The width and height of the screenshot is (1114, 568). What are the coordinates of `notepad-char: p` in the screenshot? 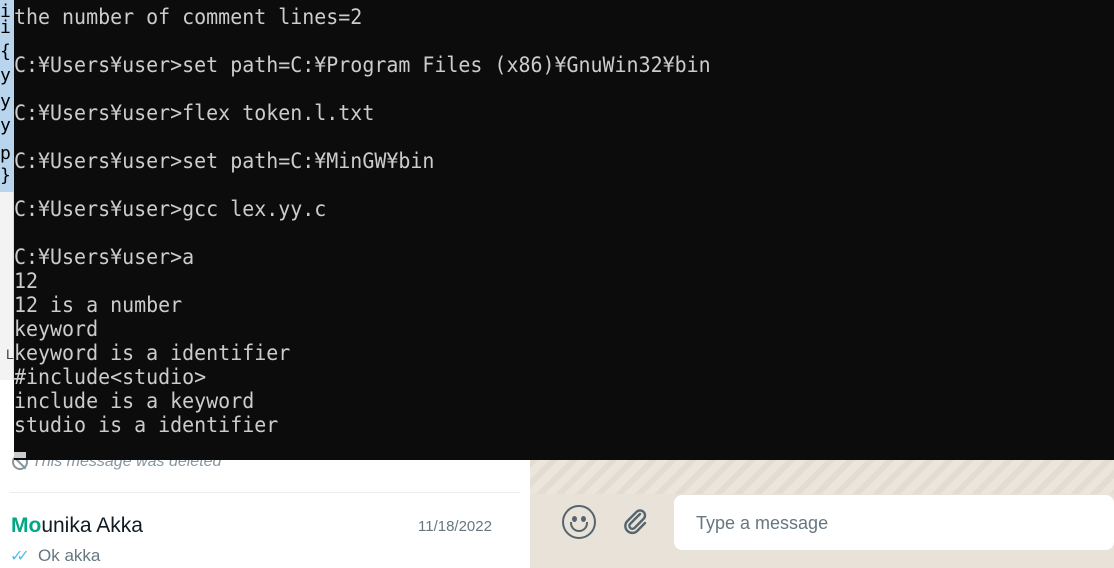 It's located at (5, 153).